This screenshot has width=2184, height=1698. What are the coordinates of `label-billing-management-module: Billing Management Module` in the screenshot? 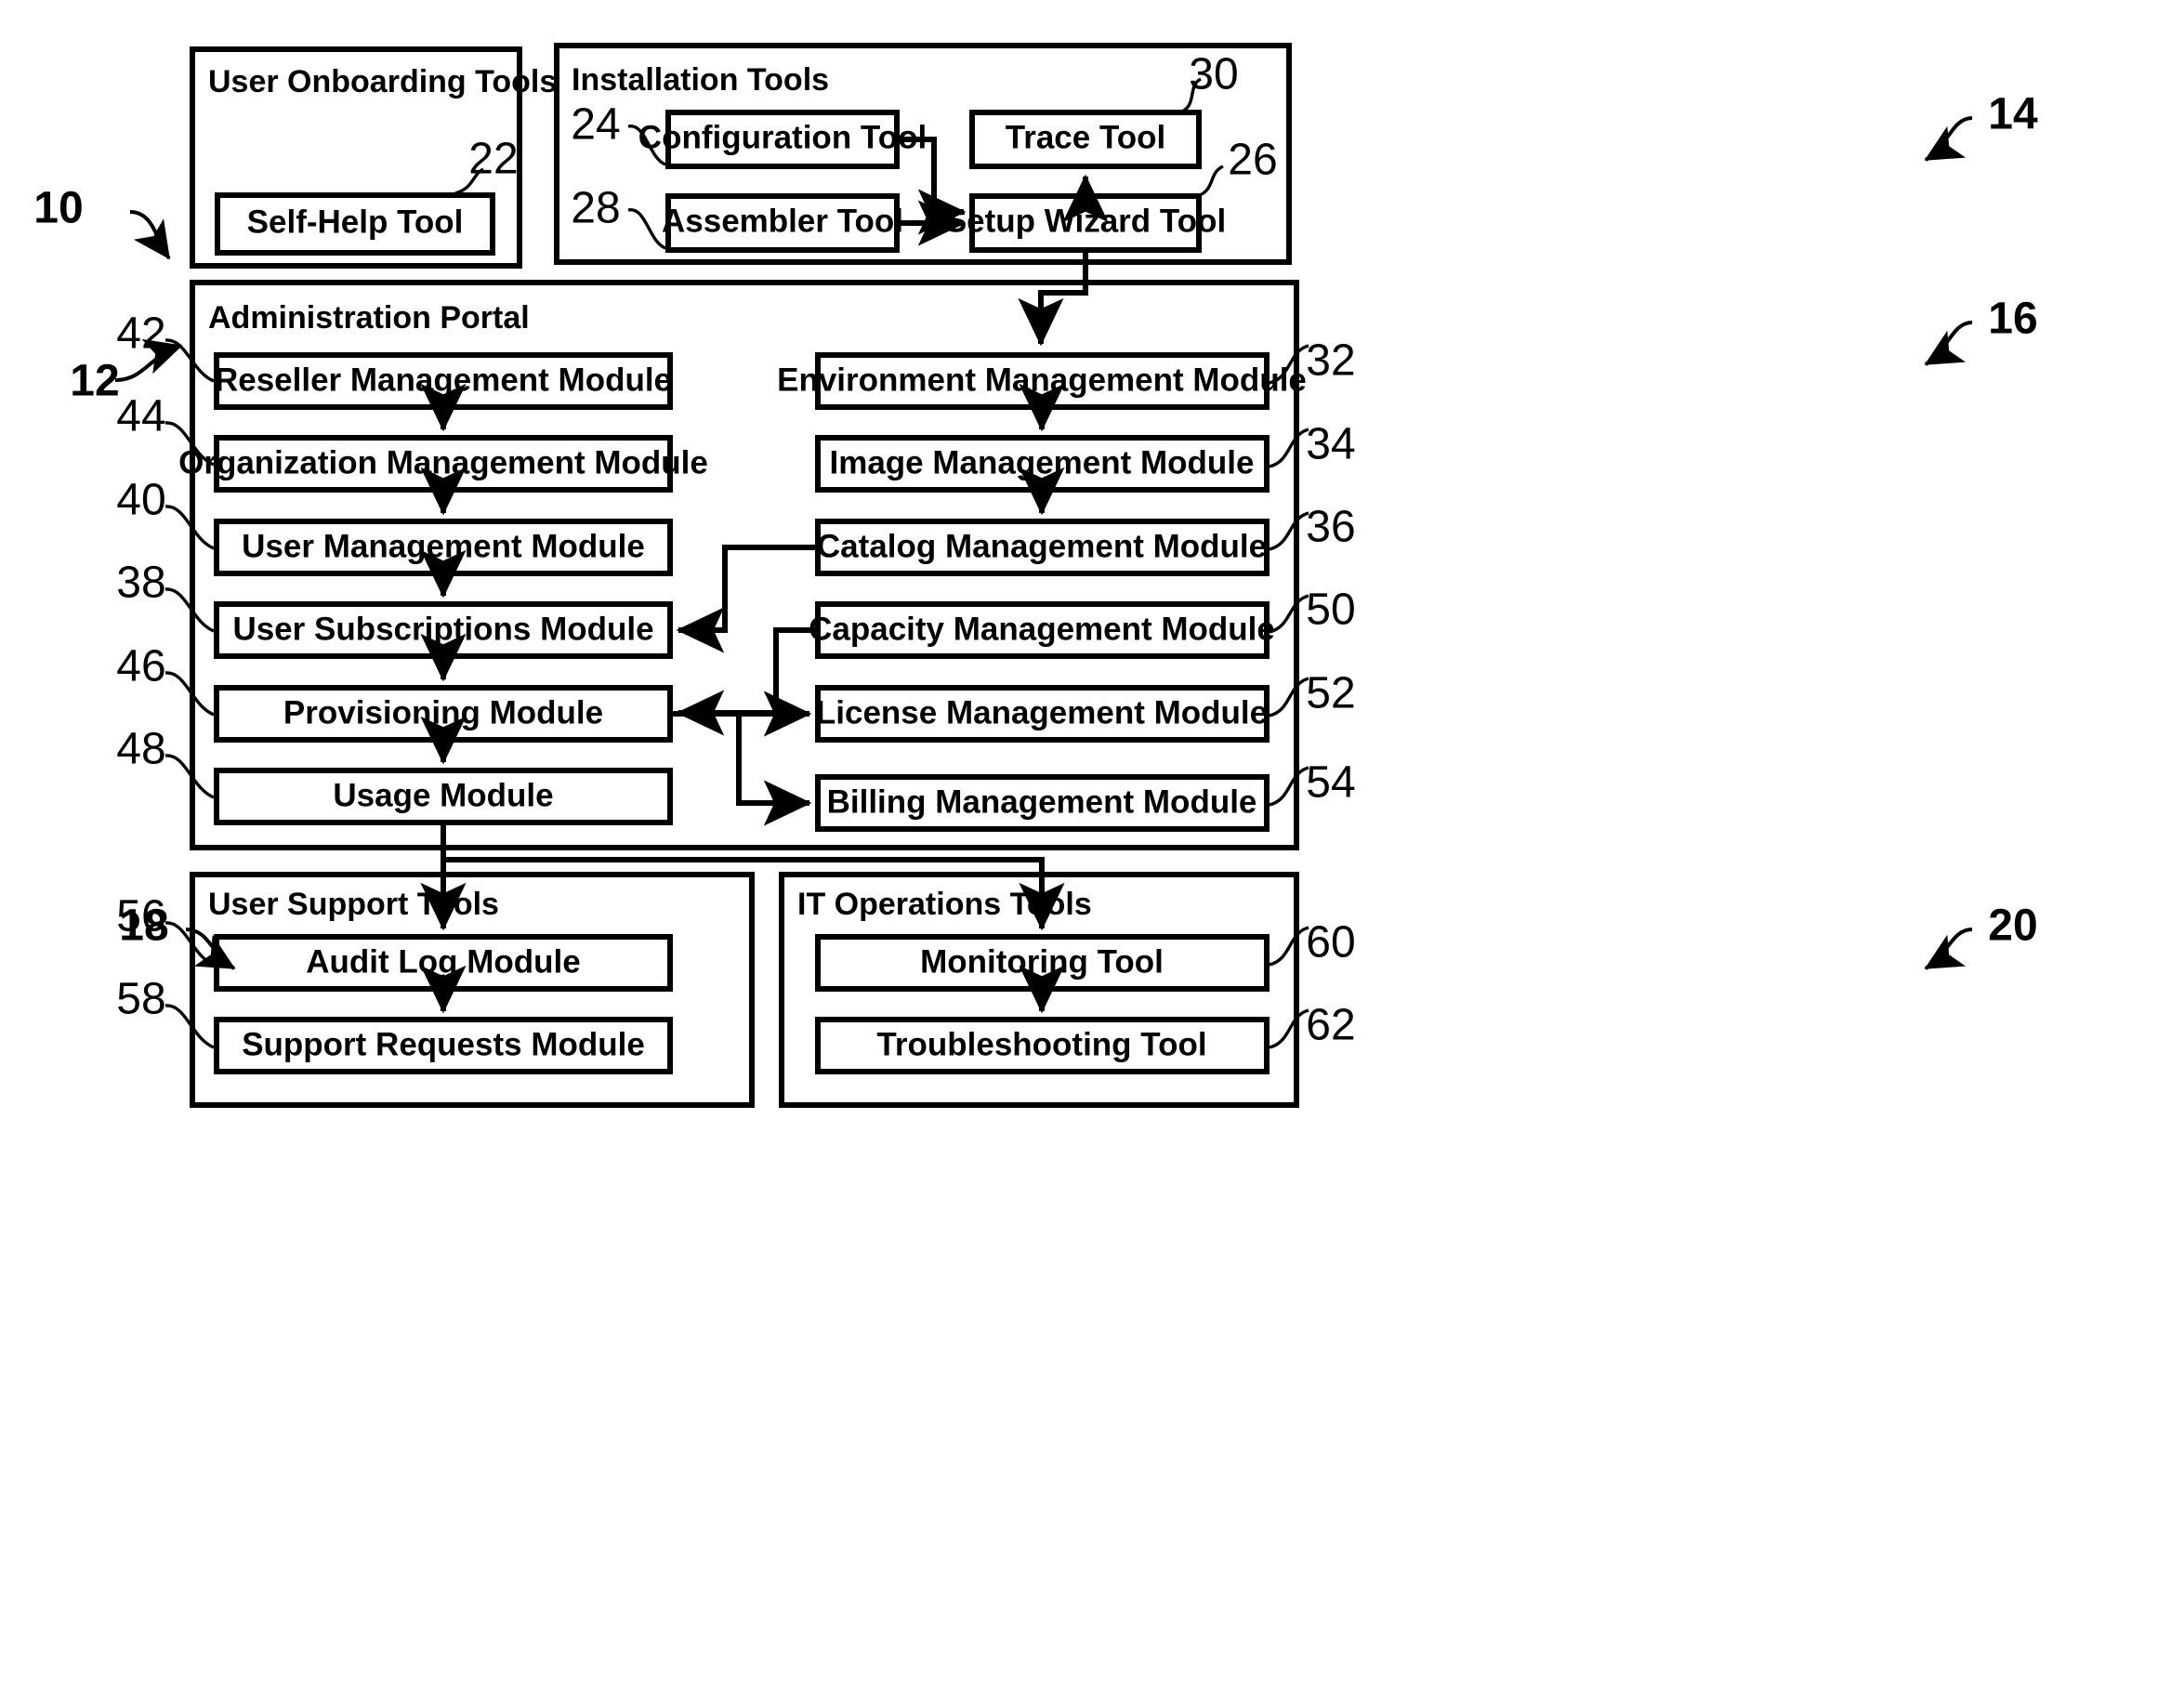 It's located at (1042, 801).